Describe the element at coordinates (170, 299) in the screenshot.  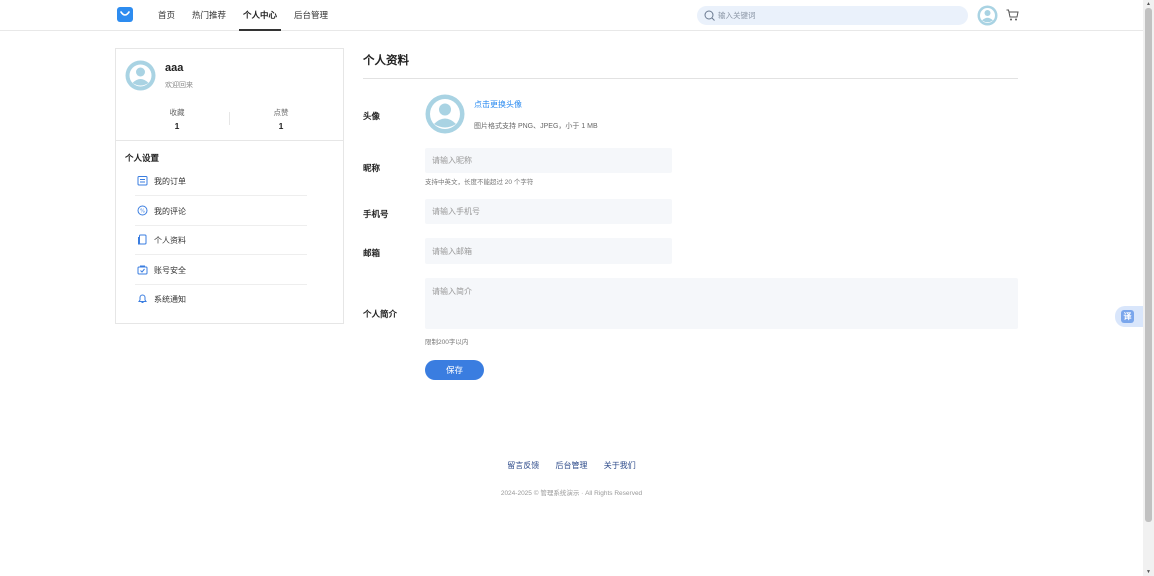
I see `sidebar-item-label: 系统通知` at that location.